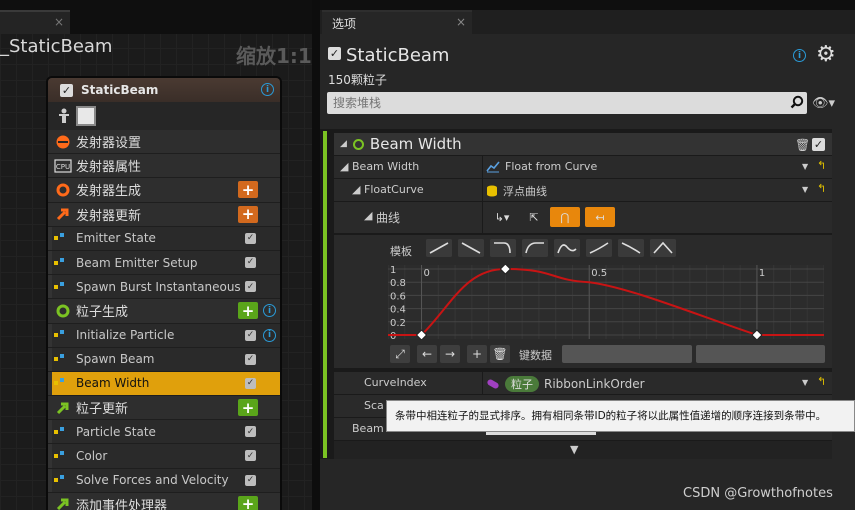 Image resolution: width=855 pixels, height=510 pixels. I want to click on node-enable-checkbox: ✓, so click(66, 90).